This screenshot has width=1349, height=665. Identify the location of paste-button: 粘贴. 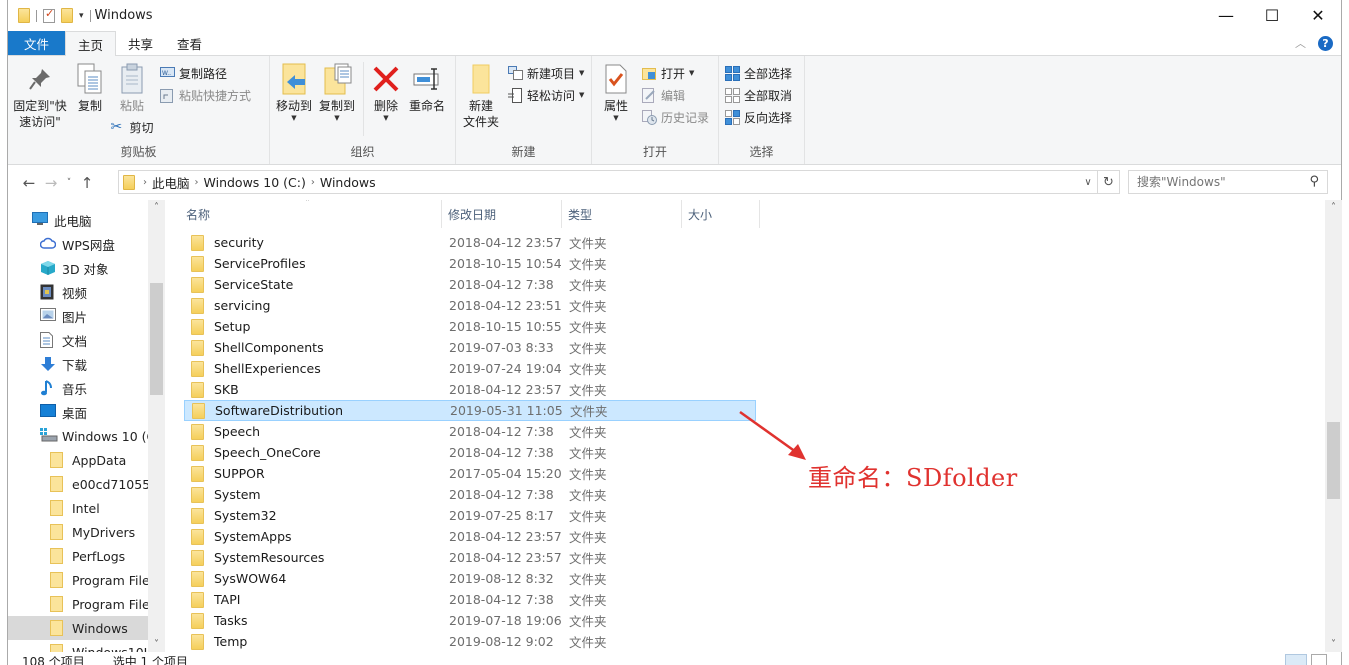
(132, 88).